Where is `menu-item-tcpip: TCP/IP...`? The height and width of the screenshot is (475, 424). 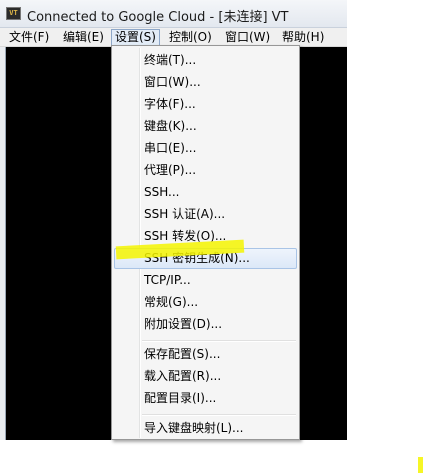
menu-item-tcpip: TCP/IP... is located at coordinates (205, 280).